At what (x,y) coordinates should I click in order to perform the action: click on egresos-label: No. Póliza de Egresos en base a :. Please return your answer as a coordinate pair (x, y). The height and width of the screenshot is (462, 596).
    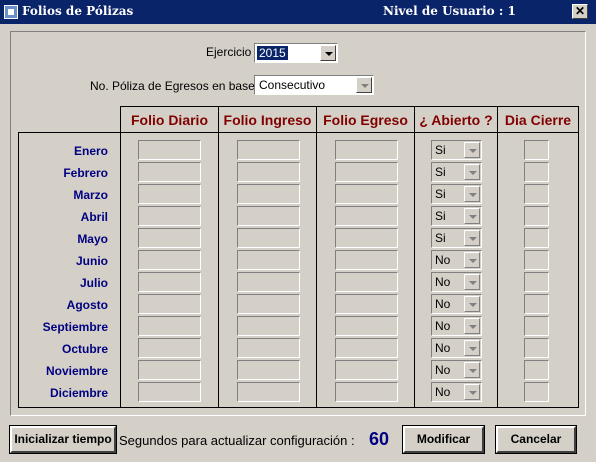
    Looking at the image, I should click on (181, 86).